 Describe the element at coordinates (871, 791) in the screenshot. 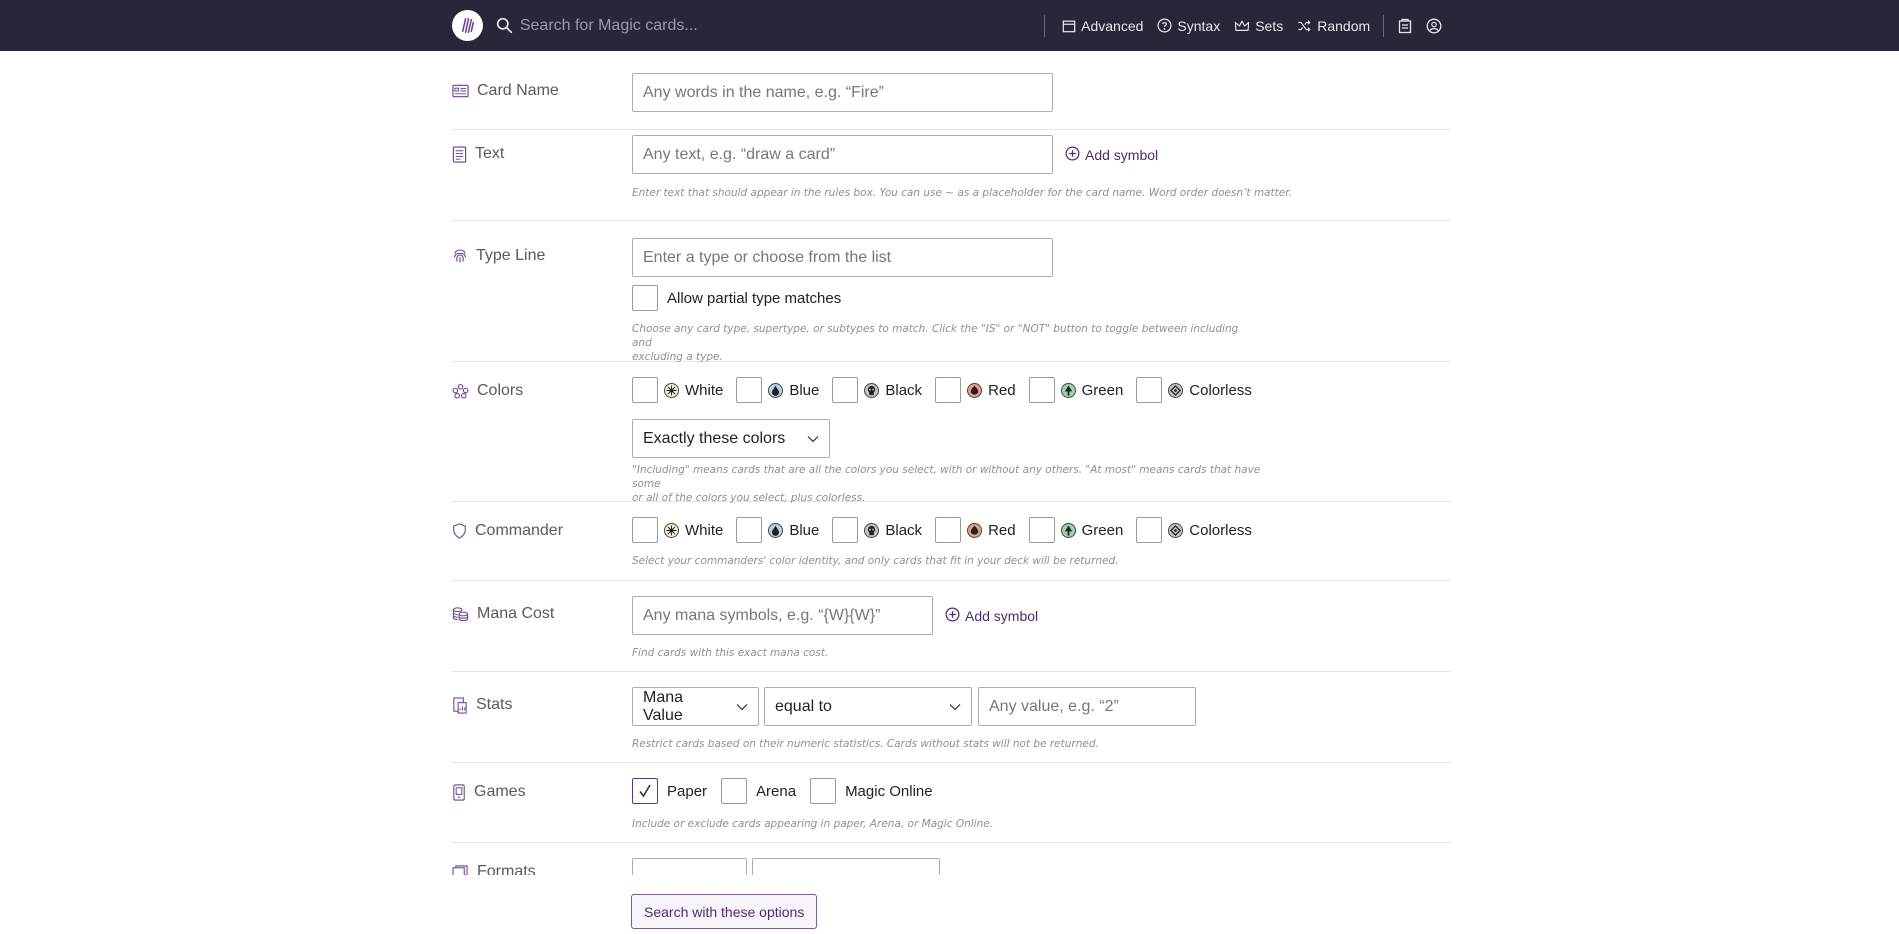

I see `magic-online-option: Magic Online` at that location.